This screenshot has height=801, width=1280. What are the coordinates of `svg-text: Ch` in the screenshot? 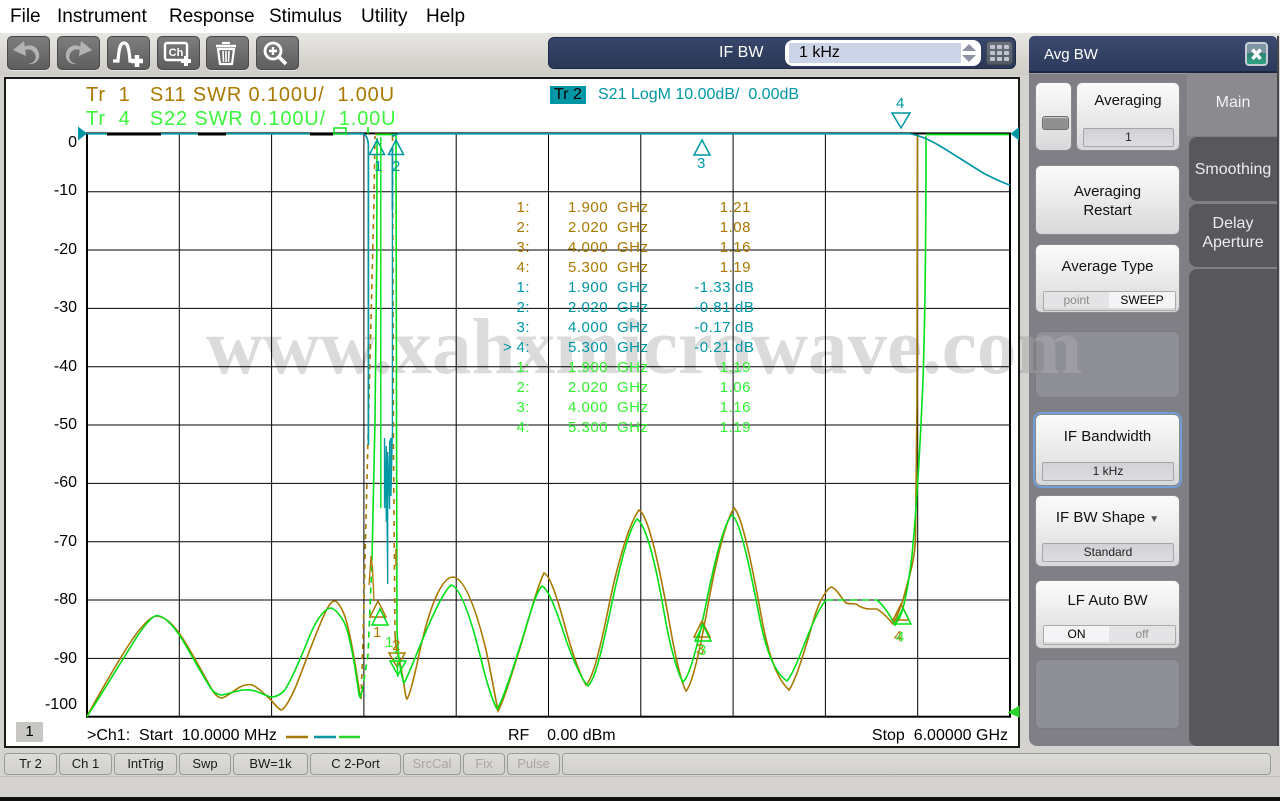 It's located at (176, 53).